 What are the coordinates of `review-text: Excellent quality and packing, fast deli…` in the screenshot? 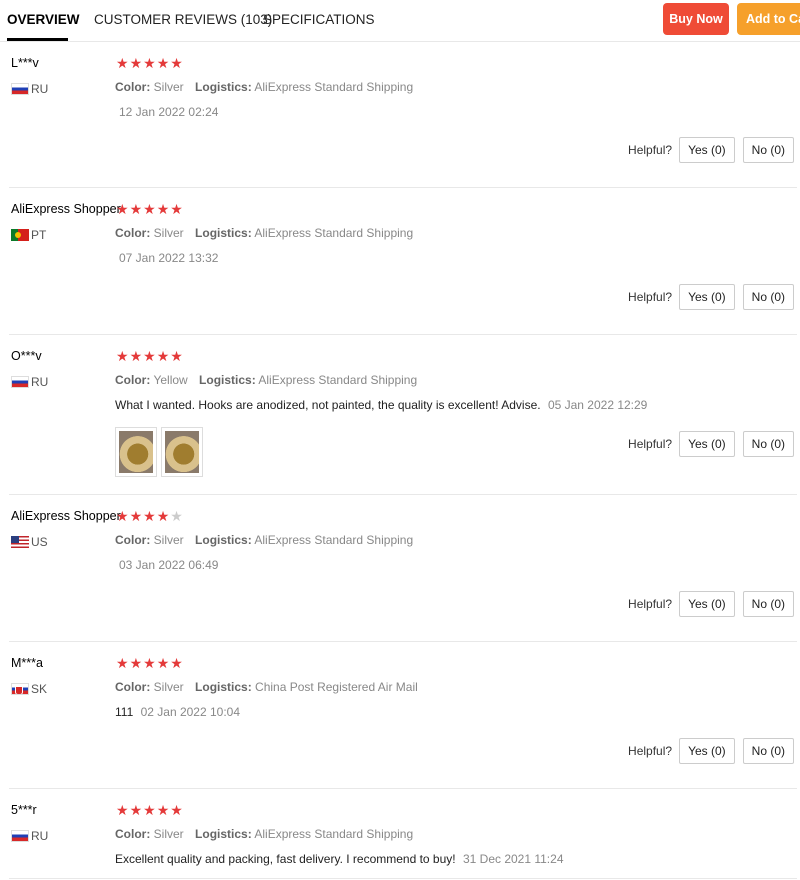 It's located at (285, 859).